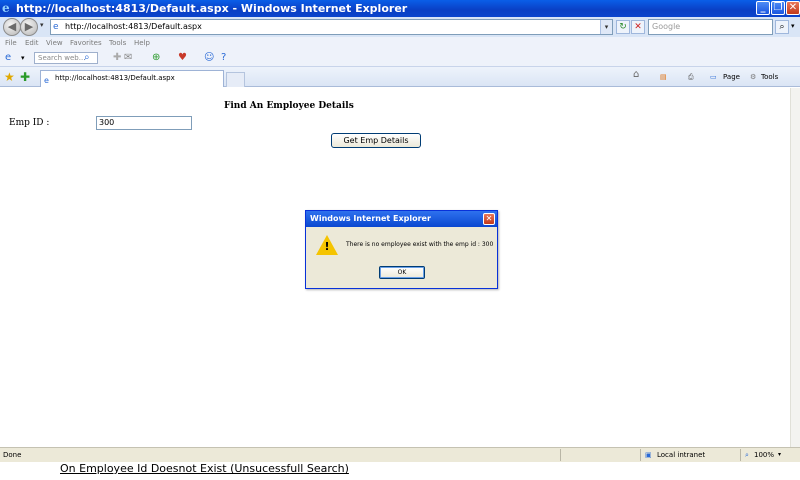  I want to click on zoom-level: 100%, so click(764, 455).